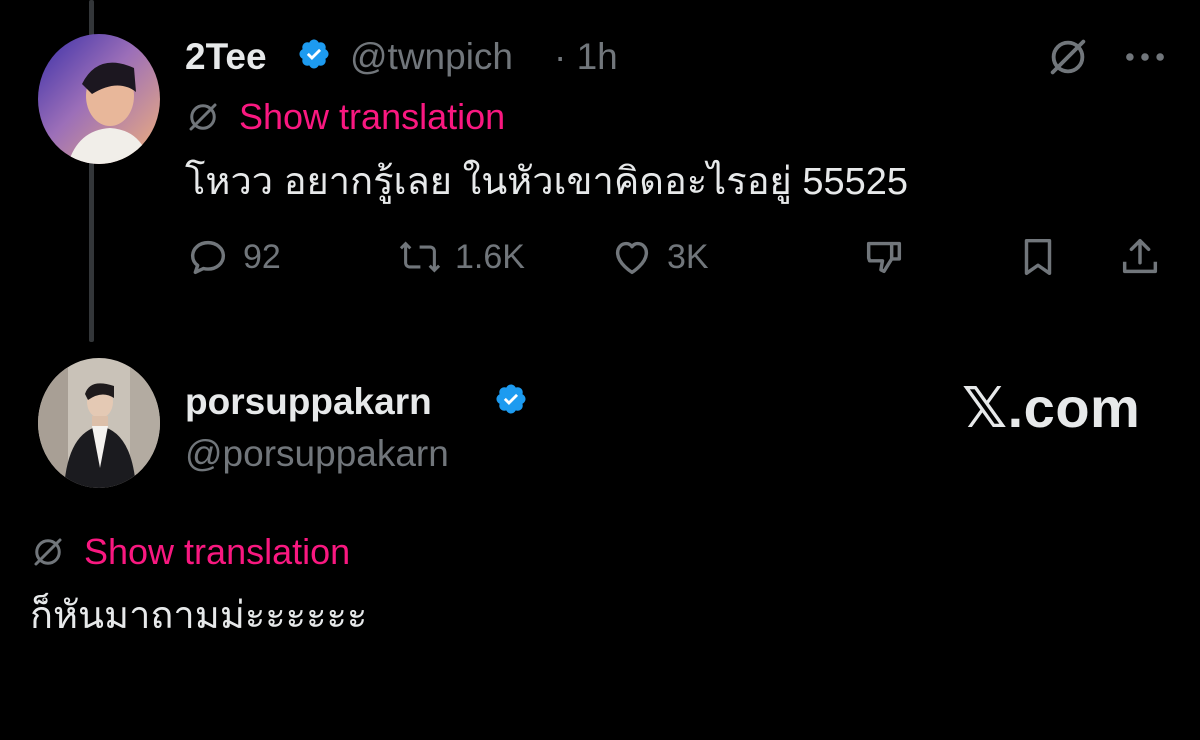  I want to click on repost-count: 1.6K, so click(490, 256).